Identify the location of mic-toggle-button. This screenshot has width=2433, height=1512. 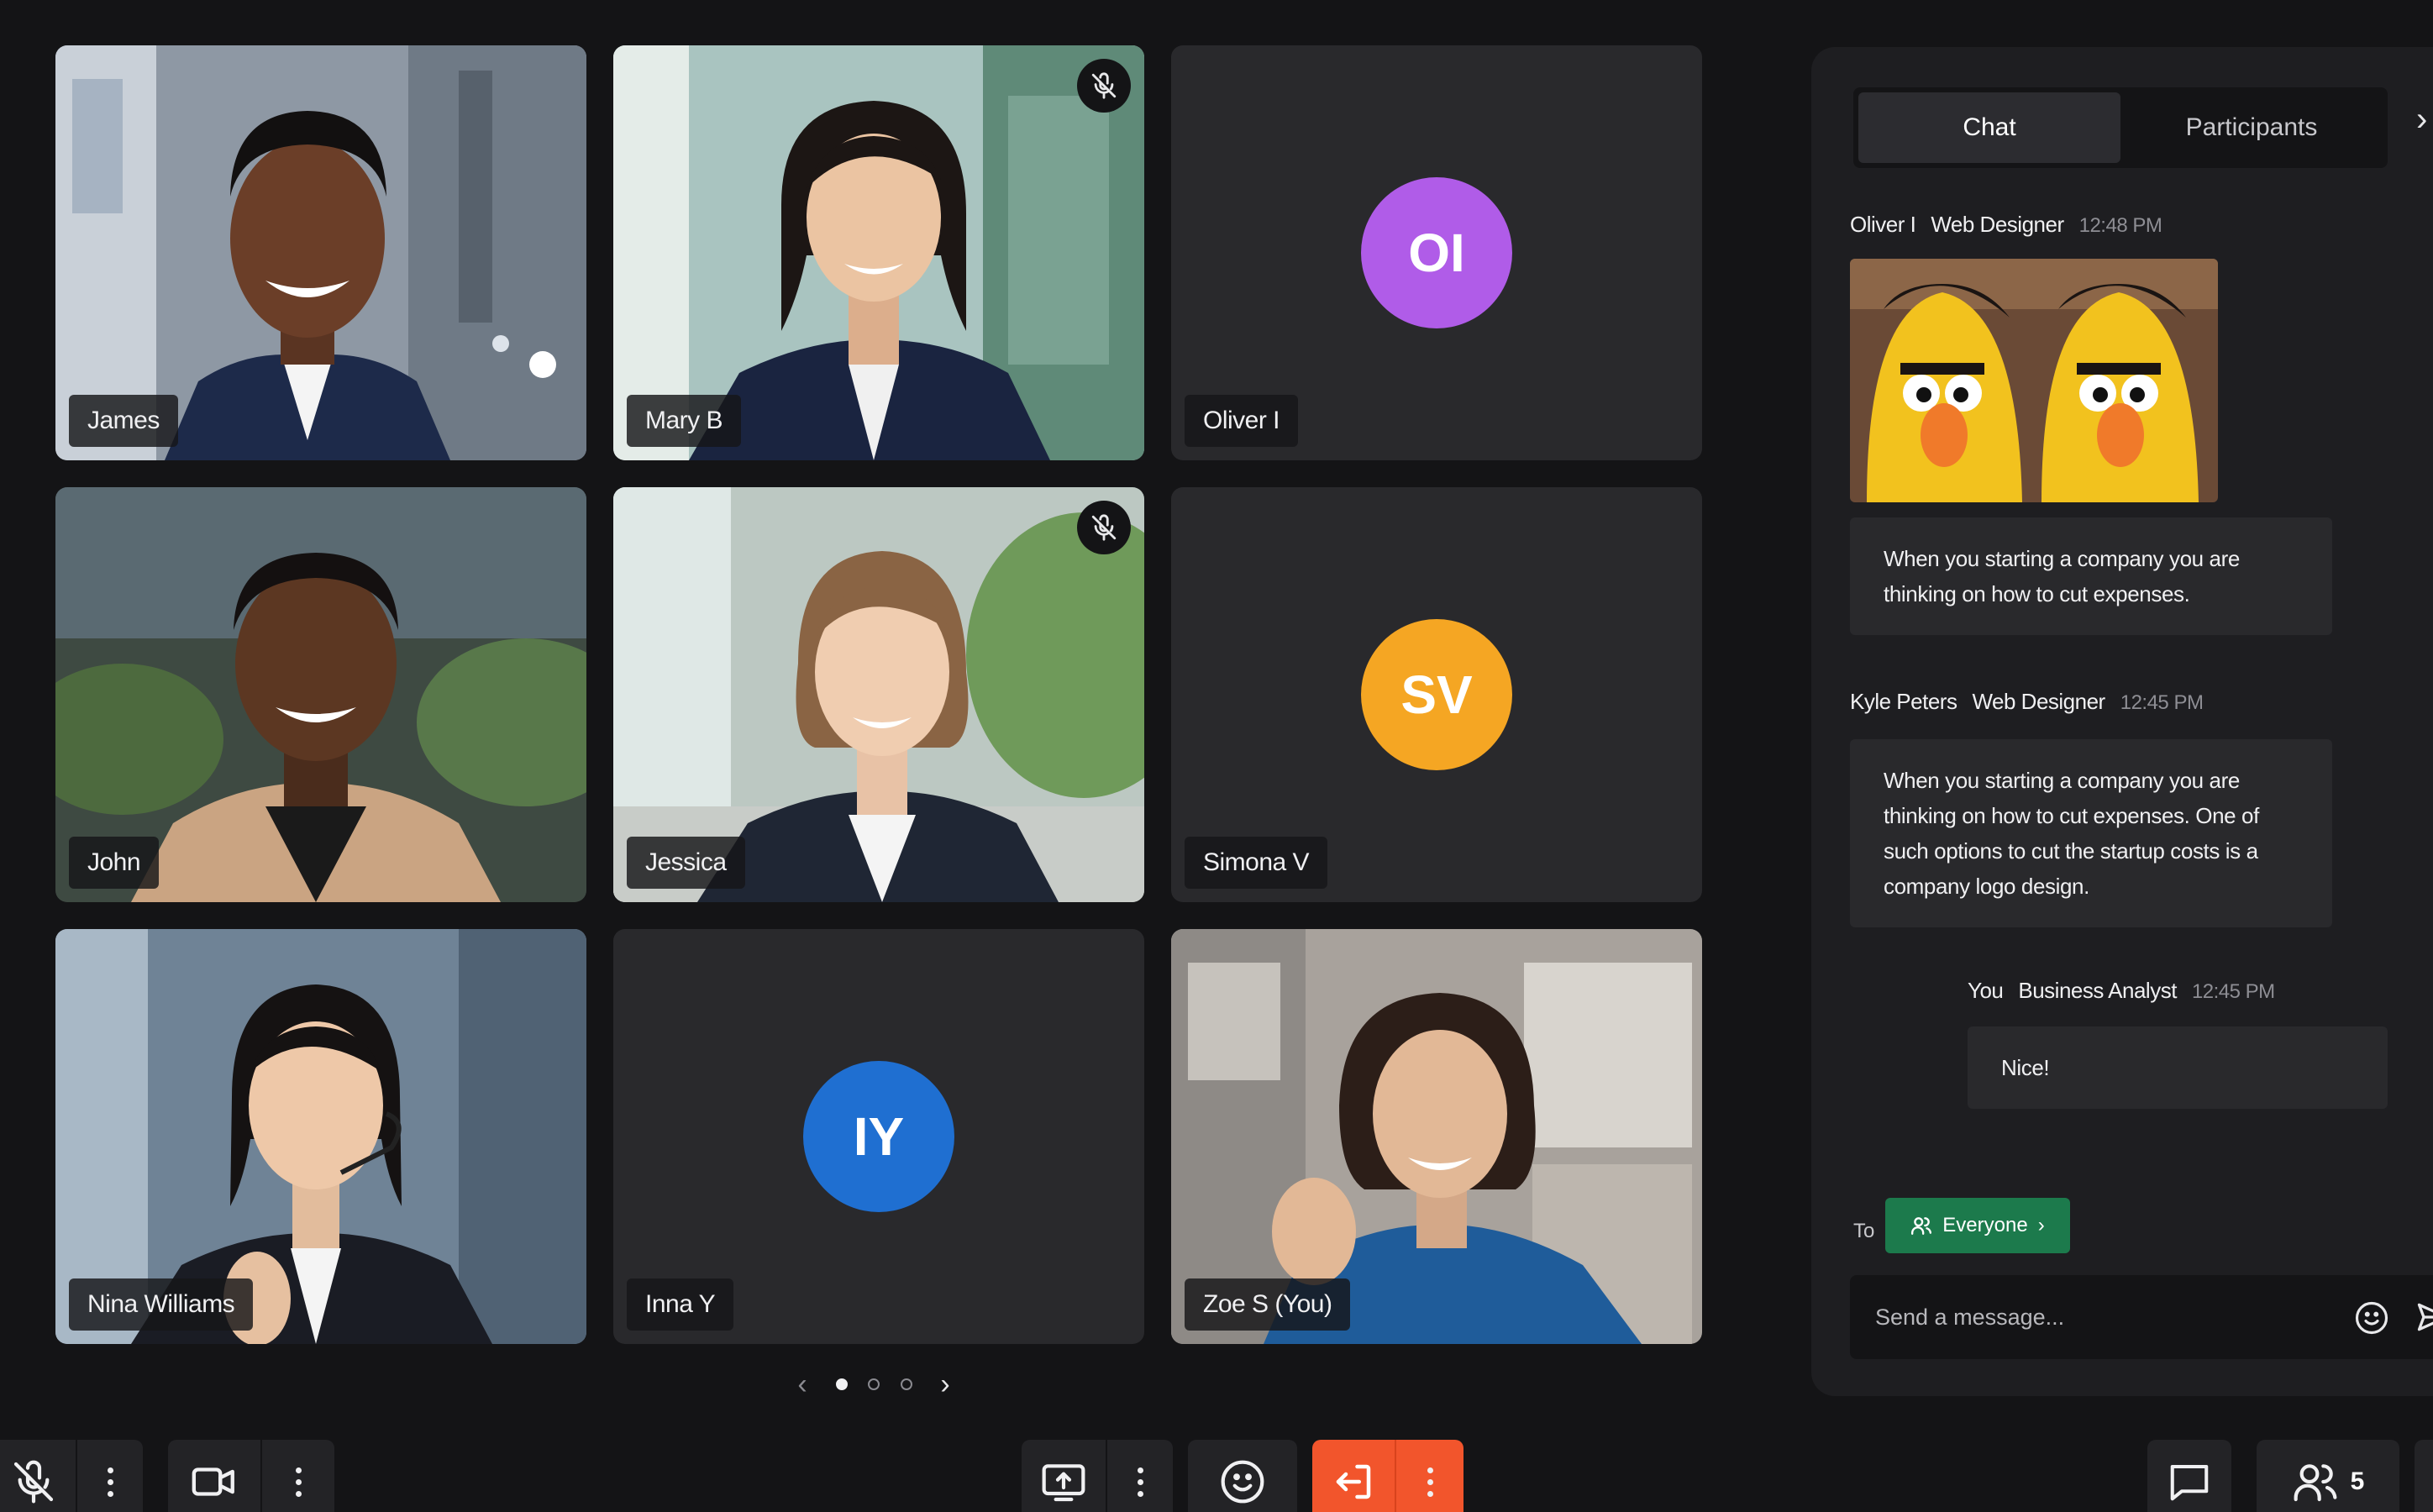
(38, 1476).